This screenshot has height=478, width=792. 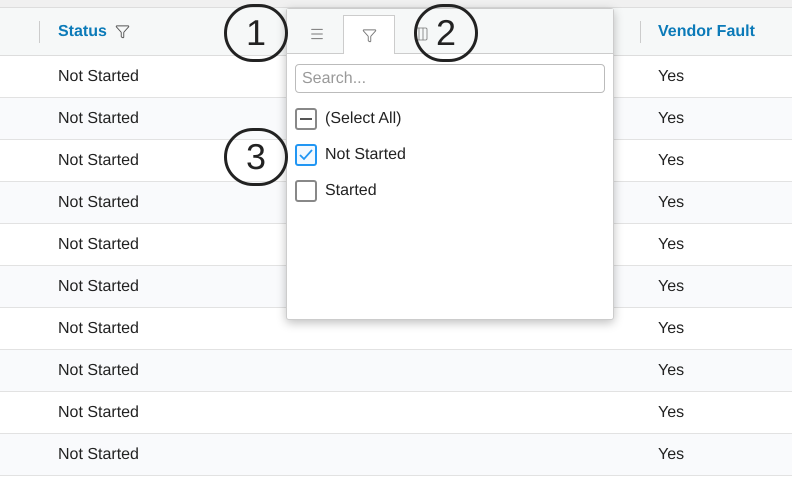 I want to click on column-header: Status, so click(x=82, y=32).